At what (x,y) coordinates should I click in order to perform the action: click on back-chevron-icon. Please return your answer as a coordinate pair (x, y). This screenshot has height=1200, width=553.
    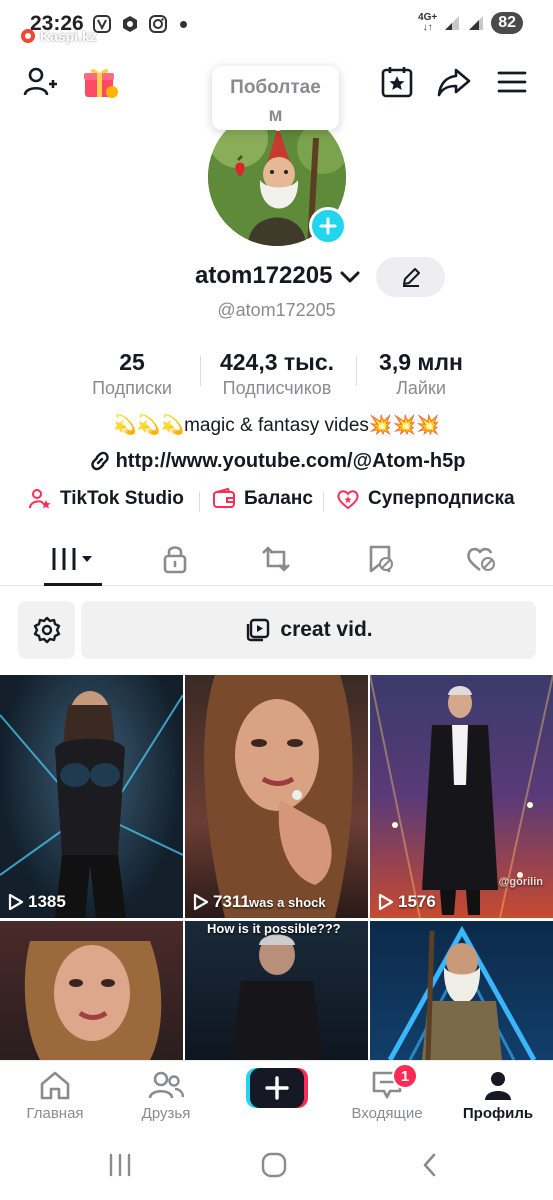
    Looking at the image, I should click on (429, 1165).